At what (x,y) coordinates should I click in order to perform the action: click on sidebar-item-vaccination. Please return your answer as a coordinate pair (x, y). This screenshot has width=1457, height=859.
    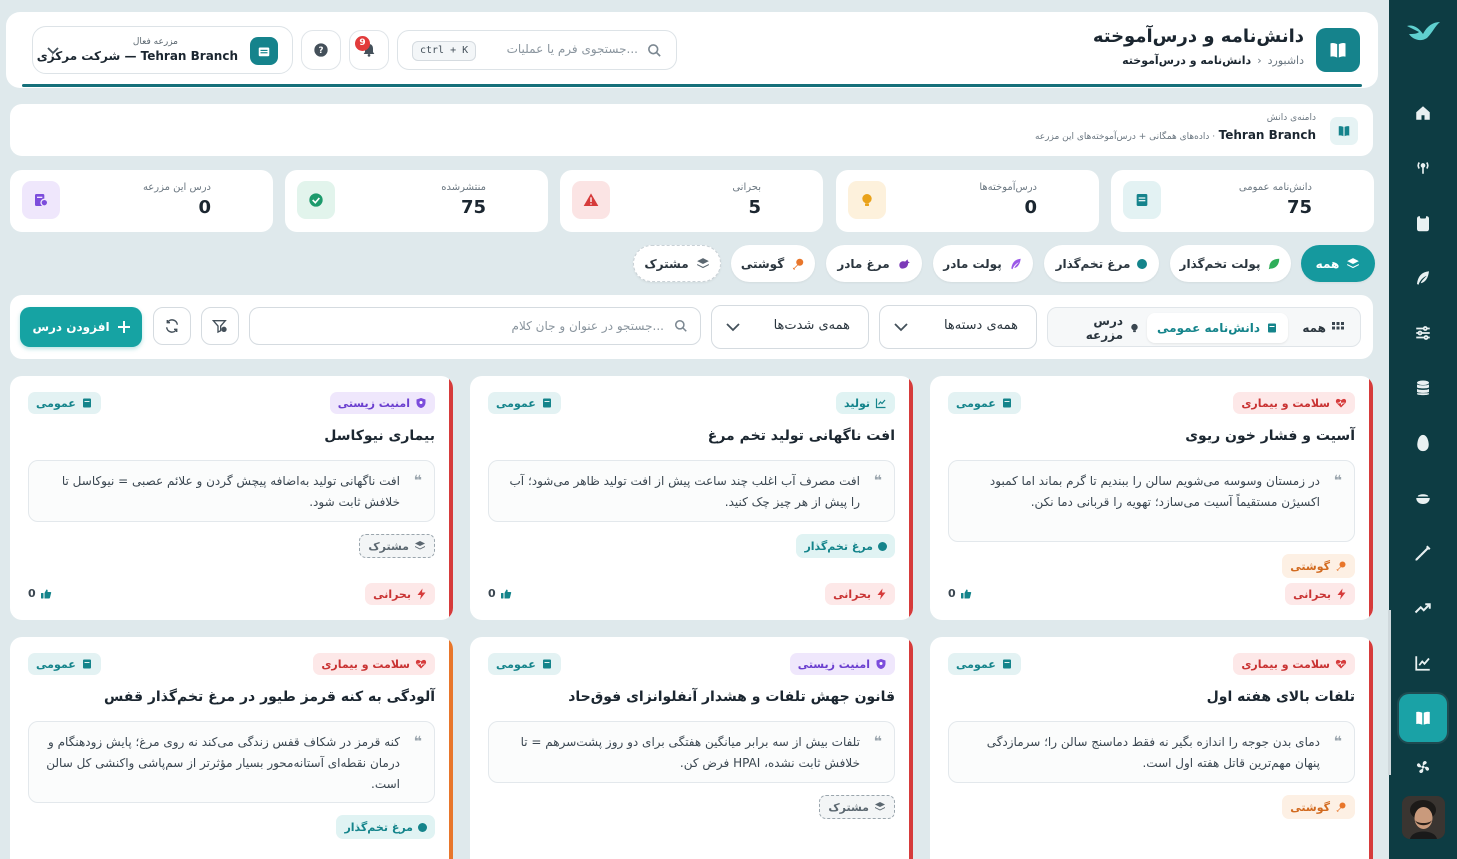
    Looking at the image, I should click on (1423, 553).